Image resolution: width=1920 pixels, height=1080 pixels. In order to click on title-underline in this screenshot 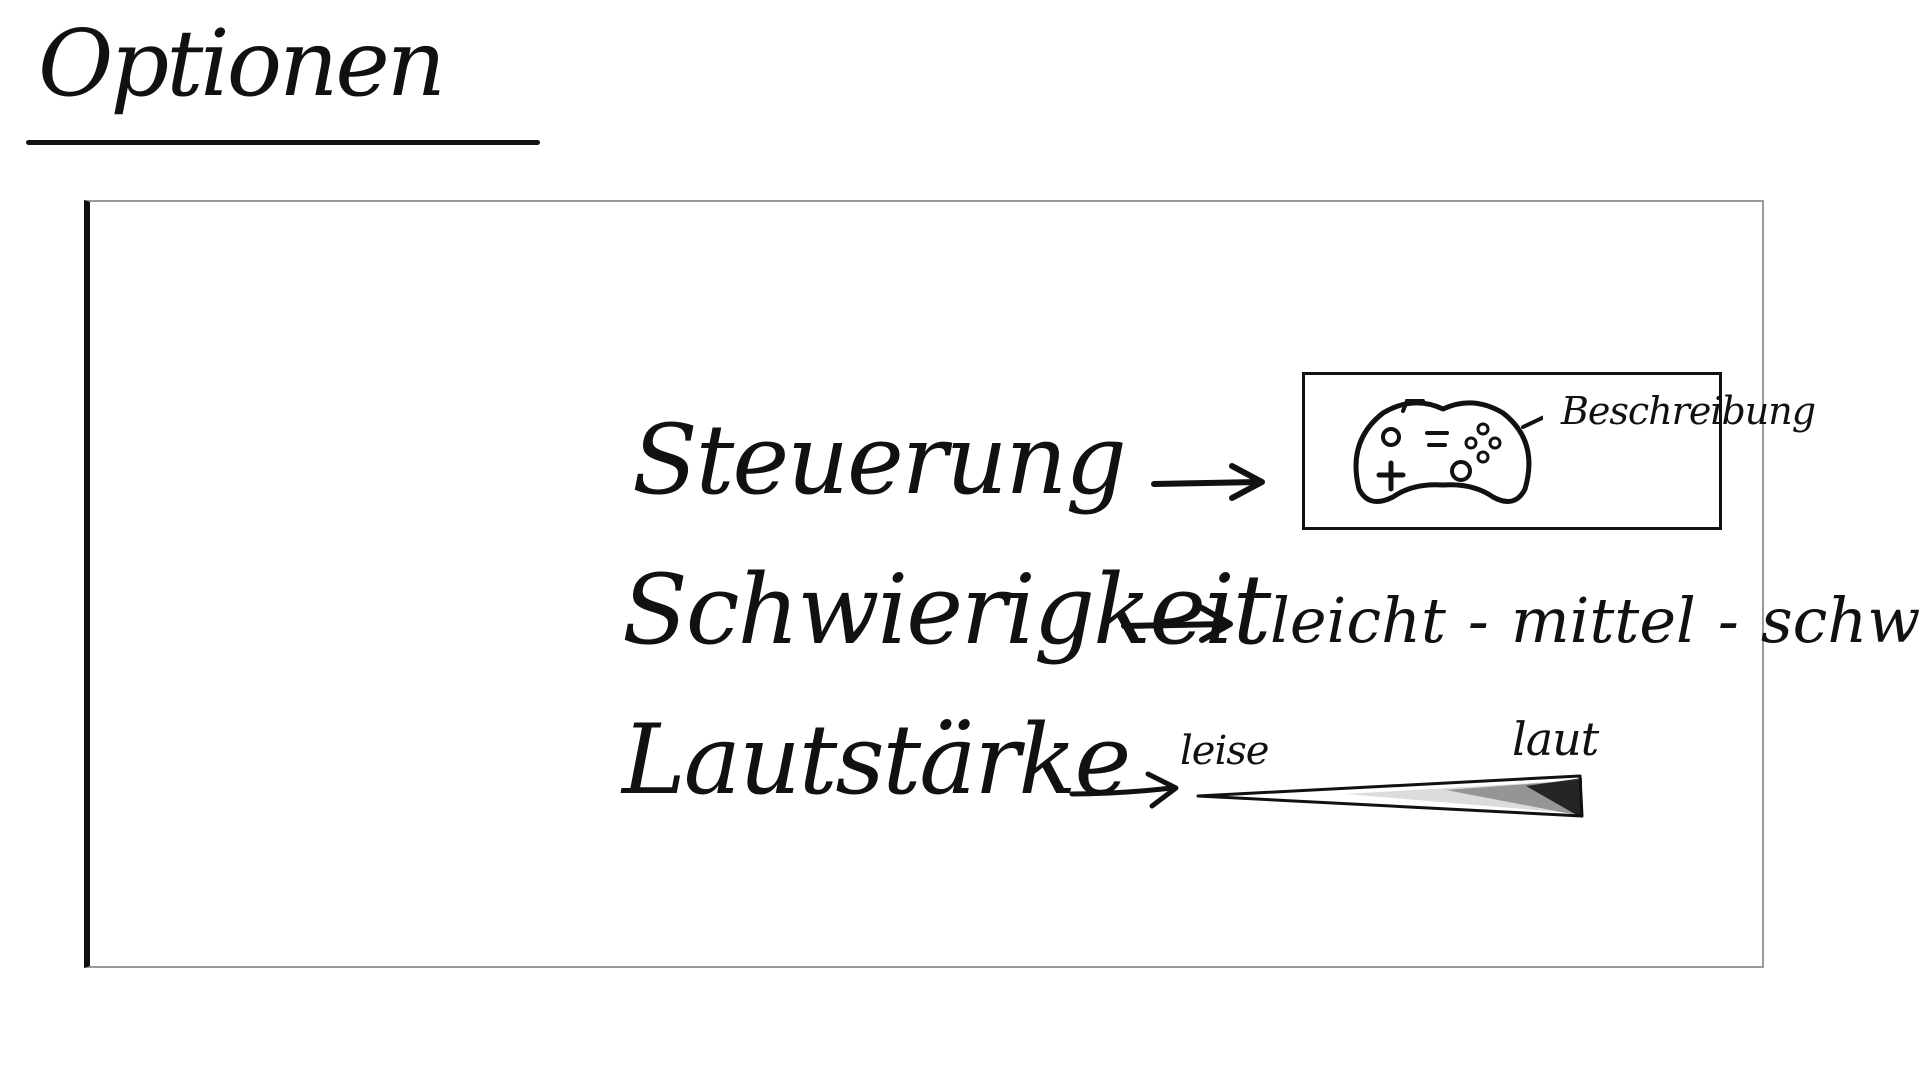, I will do `click(283, 142)`.